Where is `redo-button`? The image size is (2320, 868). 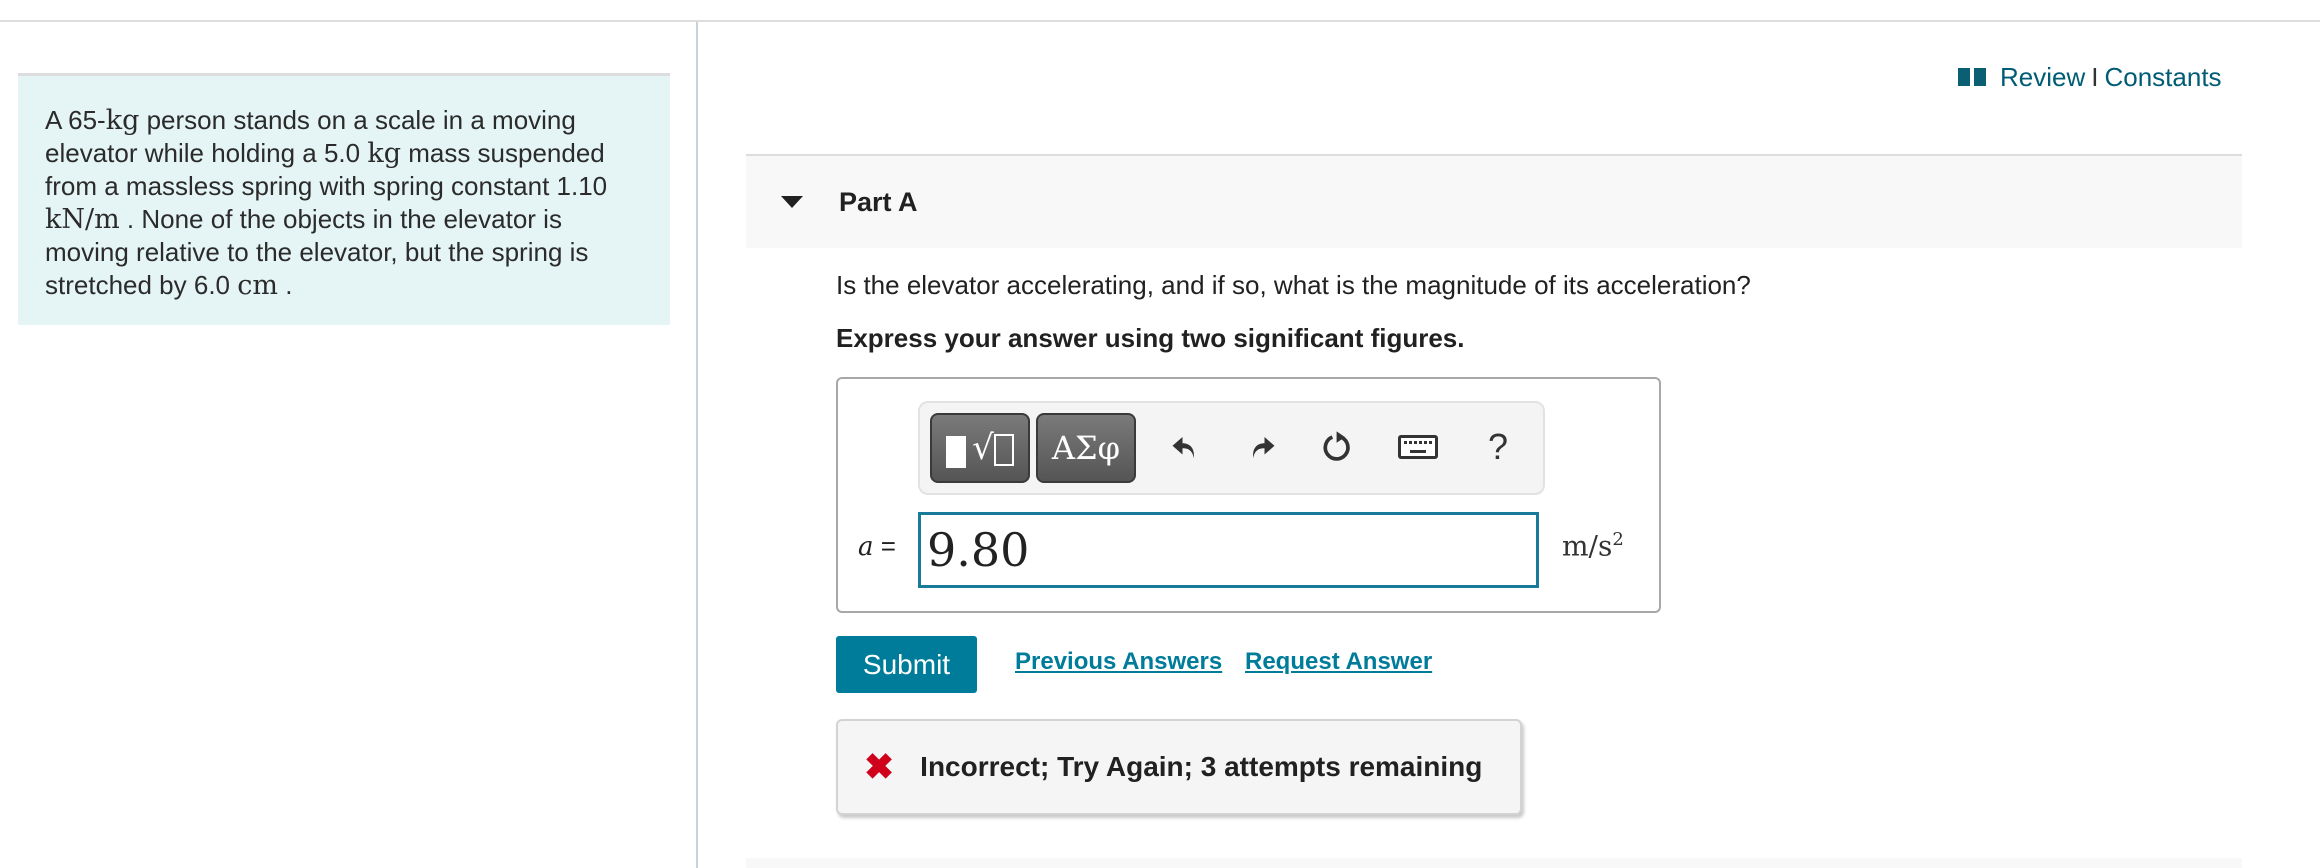
redo-button is located at coordinates (1262, 447).